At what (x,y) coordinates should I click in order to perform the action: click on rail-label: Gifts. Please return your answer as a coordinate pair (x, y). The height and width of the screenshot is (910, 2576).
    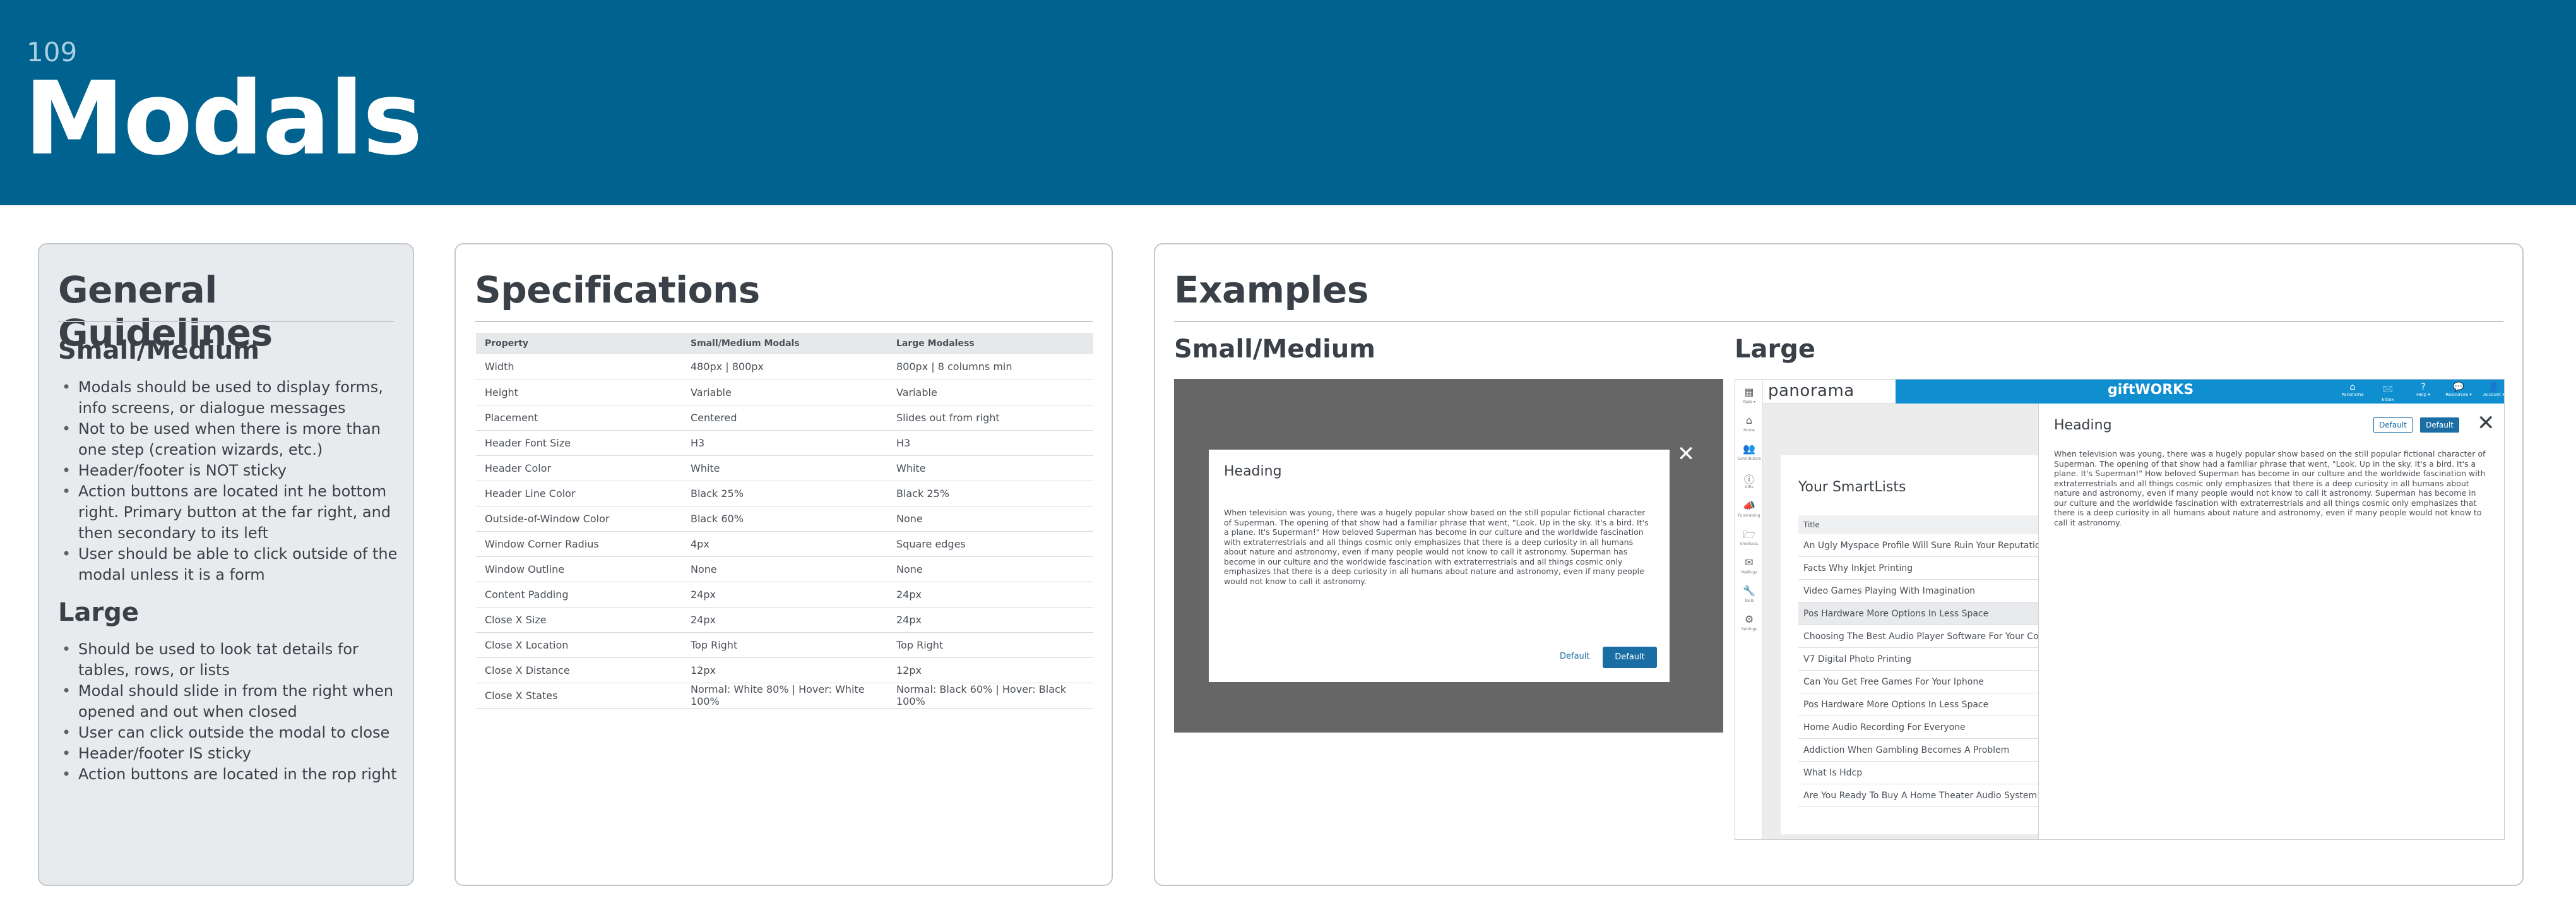
    Looking at the image, I should click on (1750, 487).